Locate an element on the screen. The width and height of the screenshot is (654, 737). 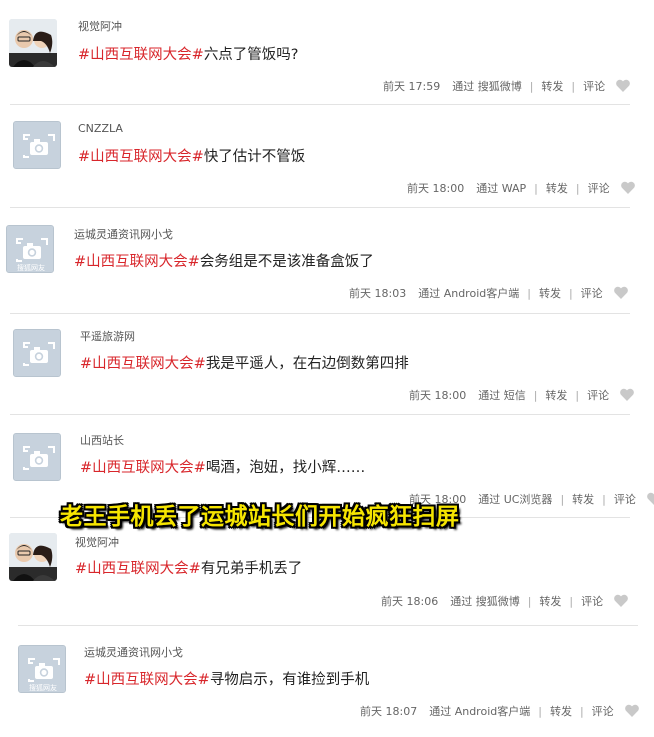
post-body: 有兄弟手机丢了 is located at coordinates (251, 569).